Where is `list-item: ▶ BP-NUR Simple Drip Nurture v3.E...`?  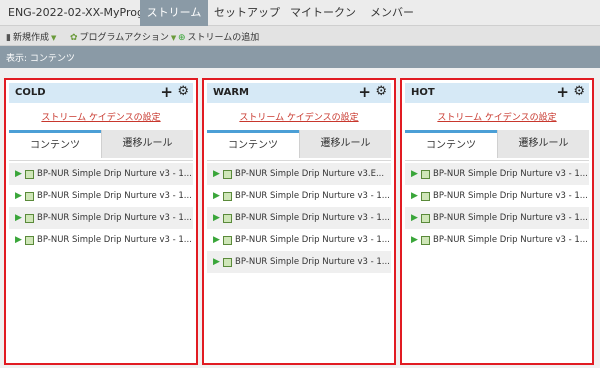 list-item: ▶ BP-NUR Simple Drip Nurture v3.E... is located at coordinates (299, 174).